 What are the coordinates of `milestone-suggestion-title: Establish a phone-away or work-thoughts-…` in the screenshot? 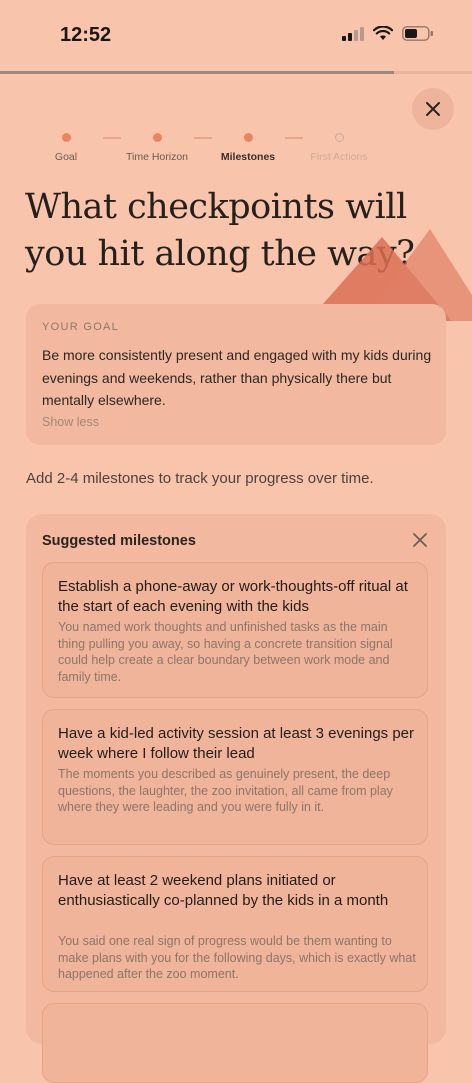 It's located at (233, 596).